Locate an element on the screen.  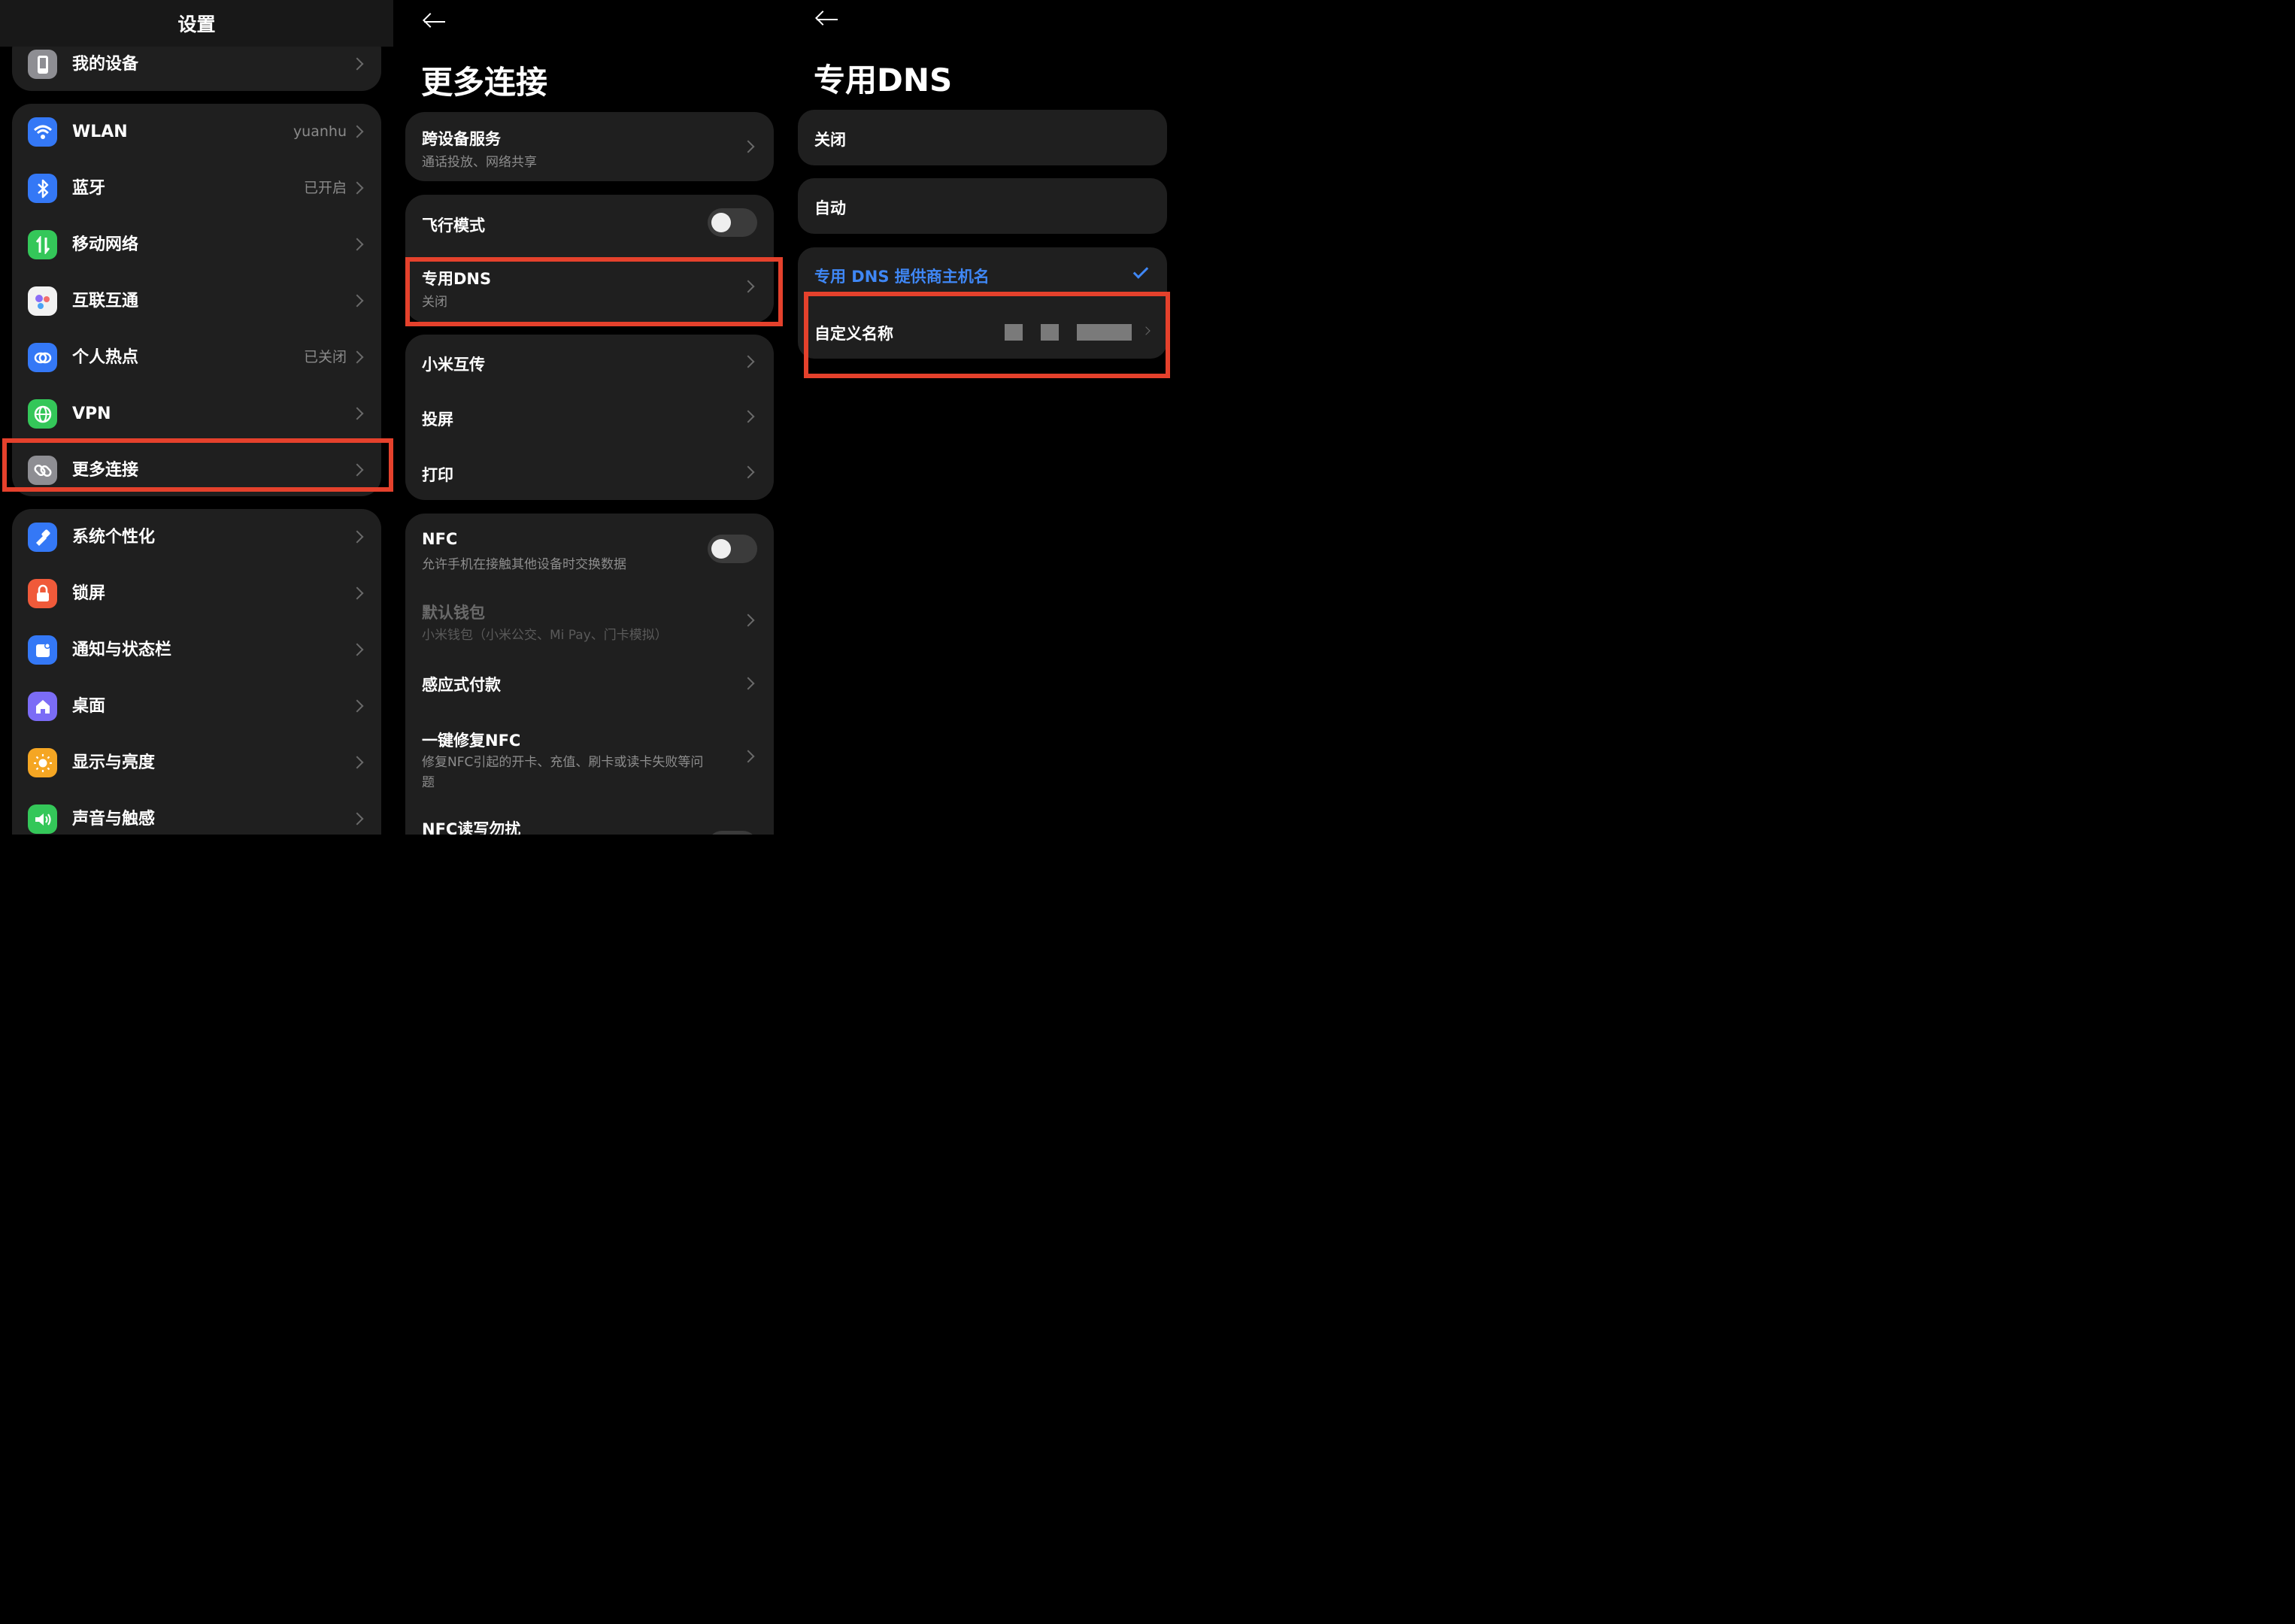
item-title: 感应式付款 is located at coordinates (462, 685).